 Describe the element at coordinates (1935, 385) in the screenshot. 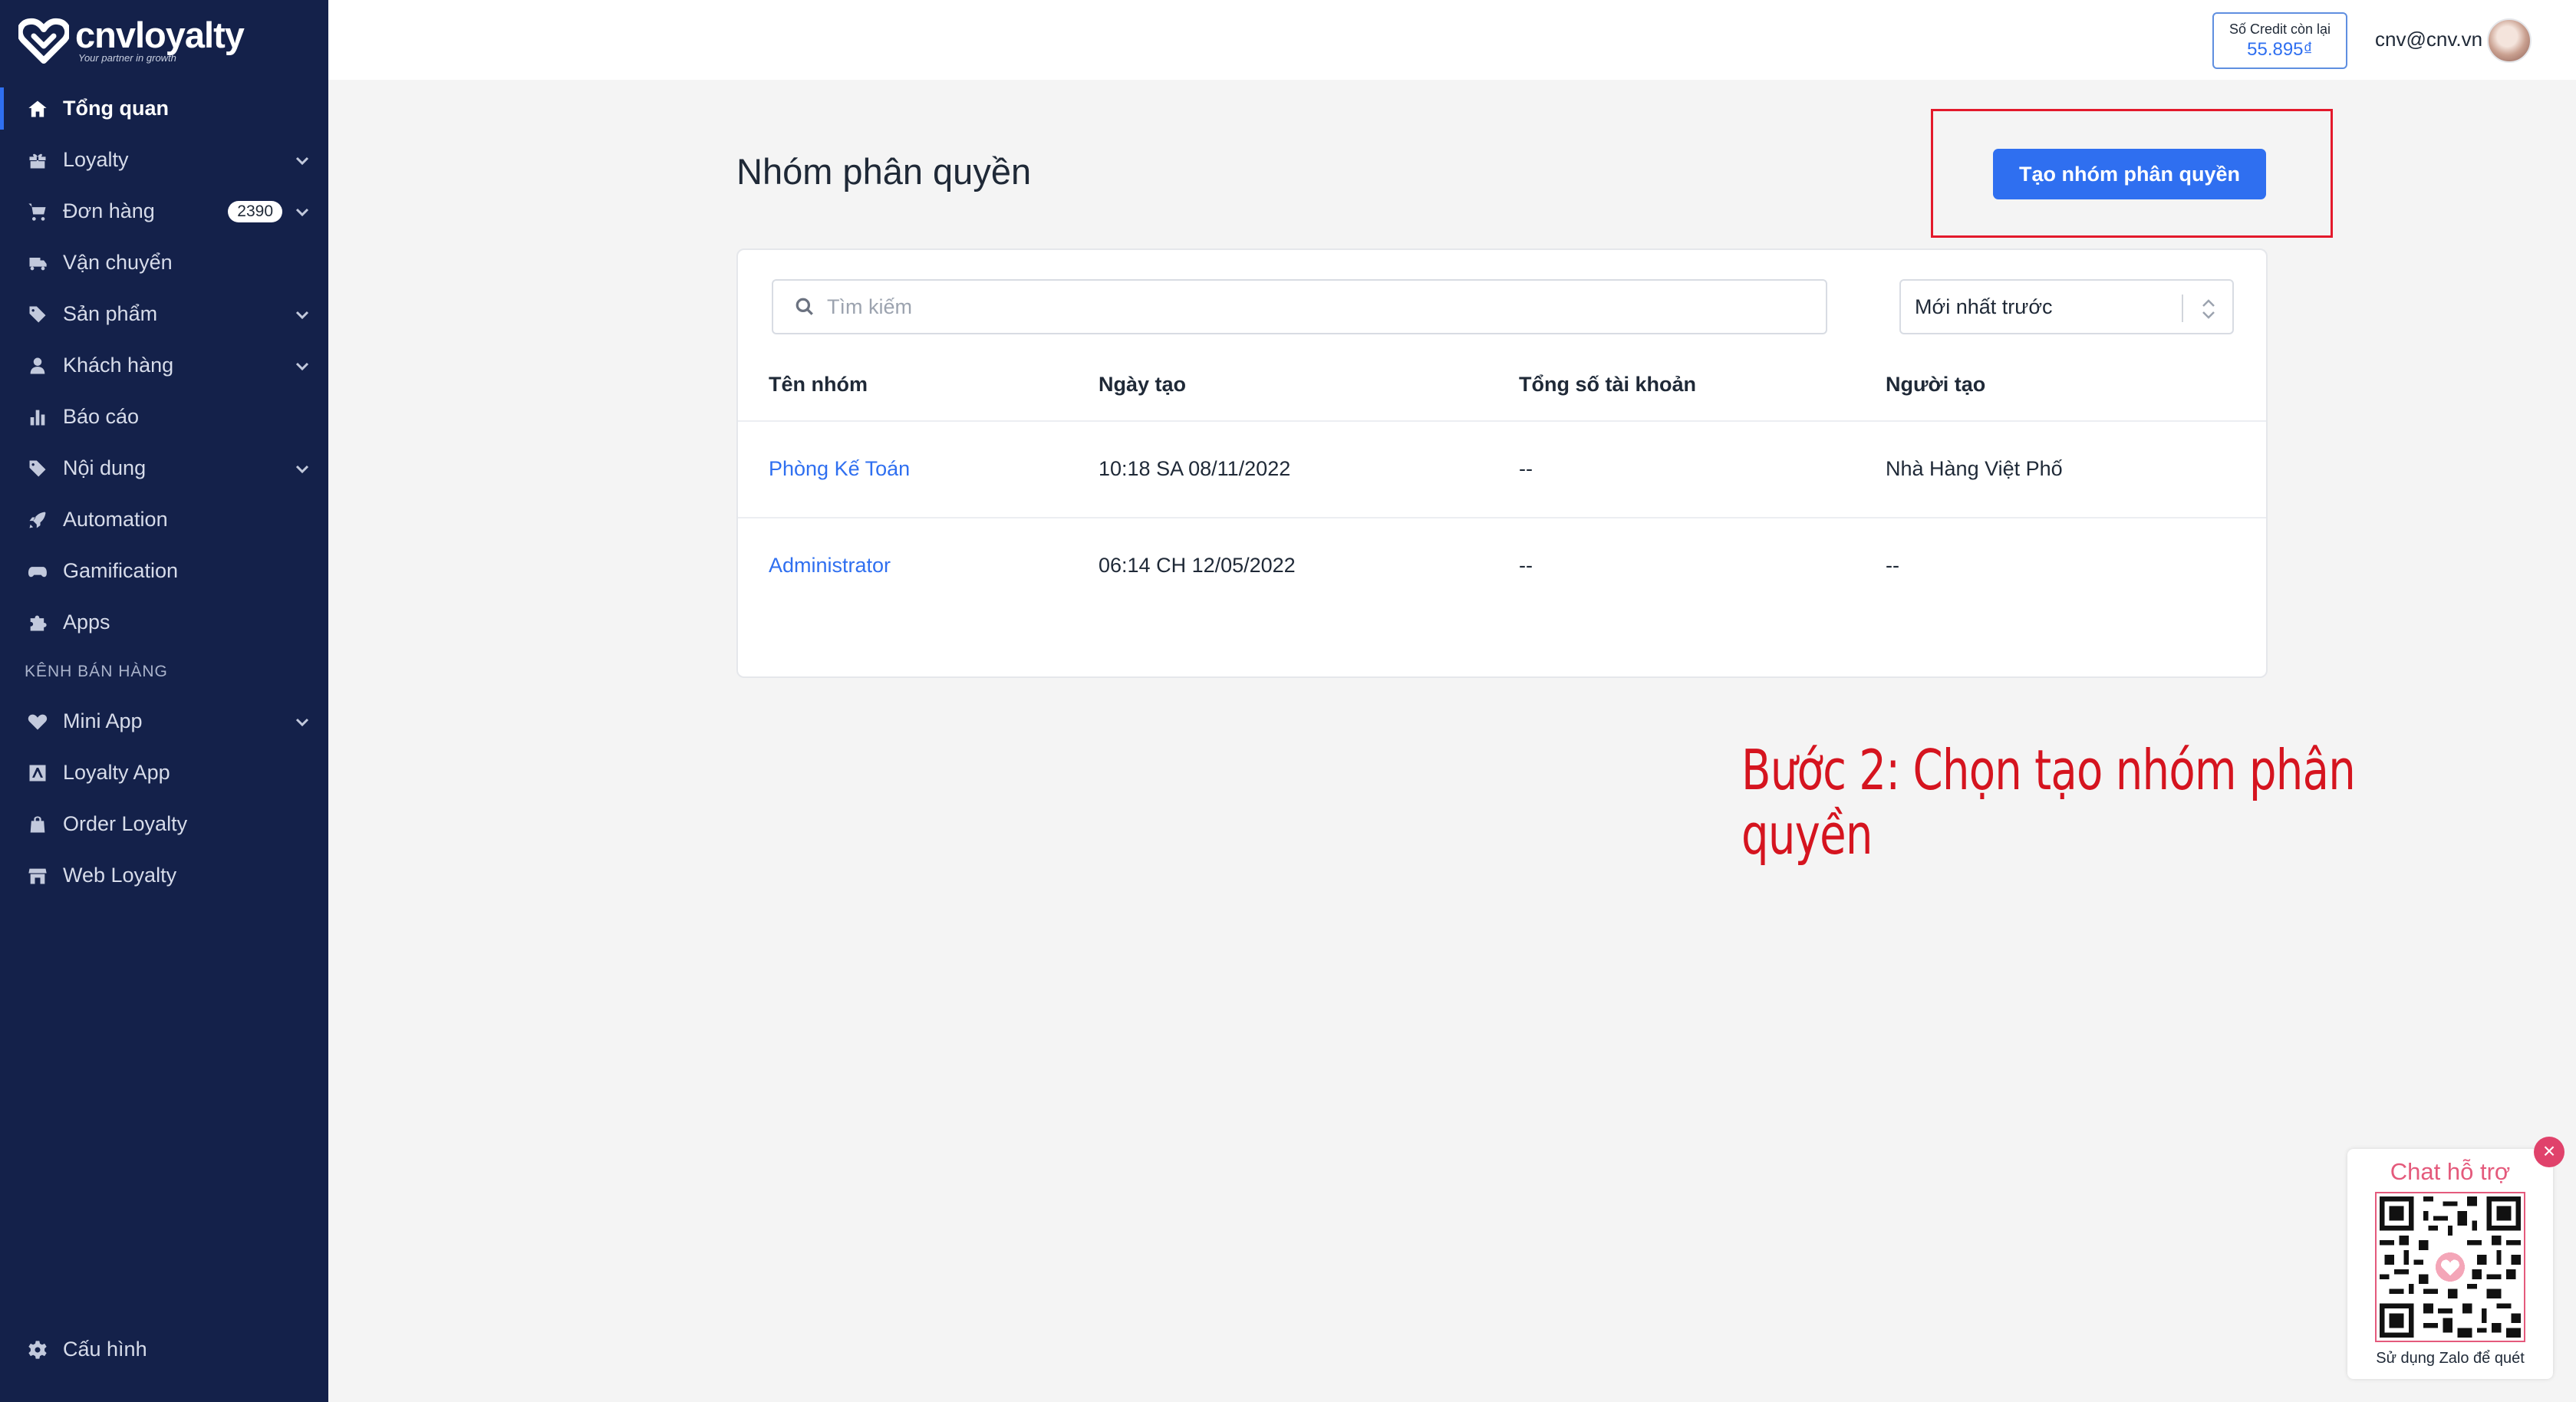

I see `column-header-creator: Người tạo` at that location.